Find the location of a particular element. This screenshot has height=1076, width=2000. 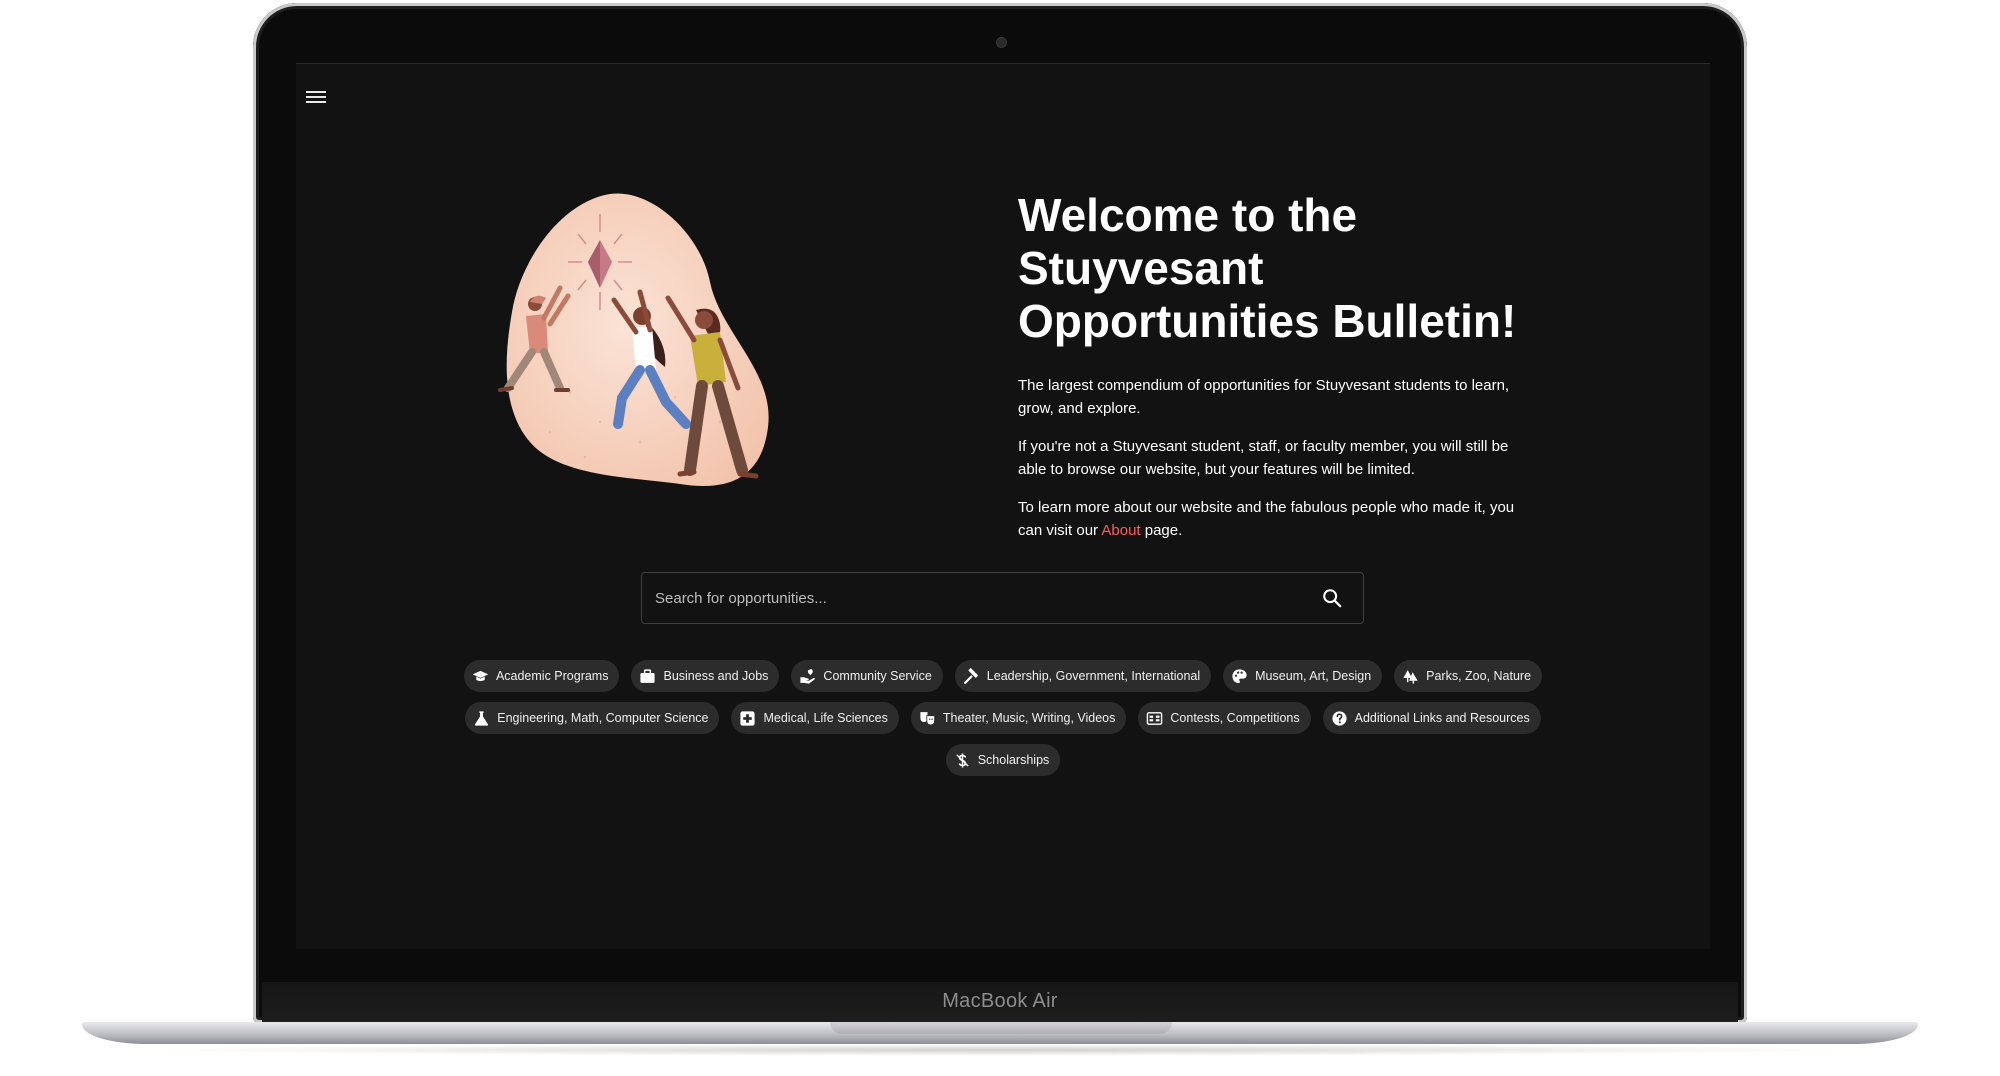

about-text-after: page. is located at coordinates (1161, 530).